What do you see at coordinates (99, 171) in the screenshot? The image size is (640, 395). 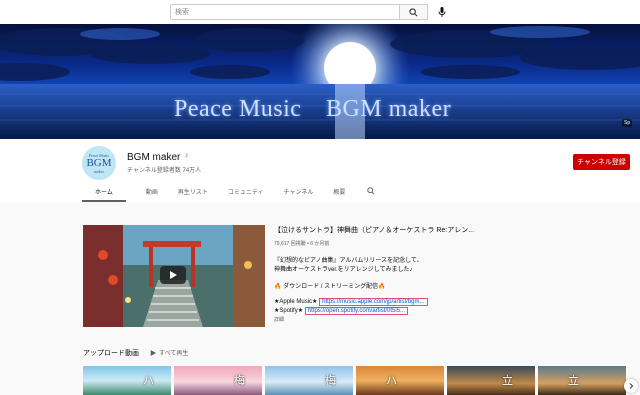 I see `avatar-text-bottom: maker` at bounding box center [99, 171].